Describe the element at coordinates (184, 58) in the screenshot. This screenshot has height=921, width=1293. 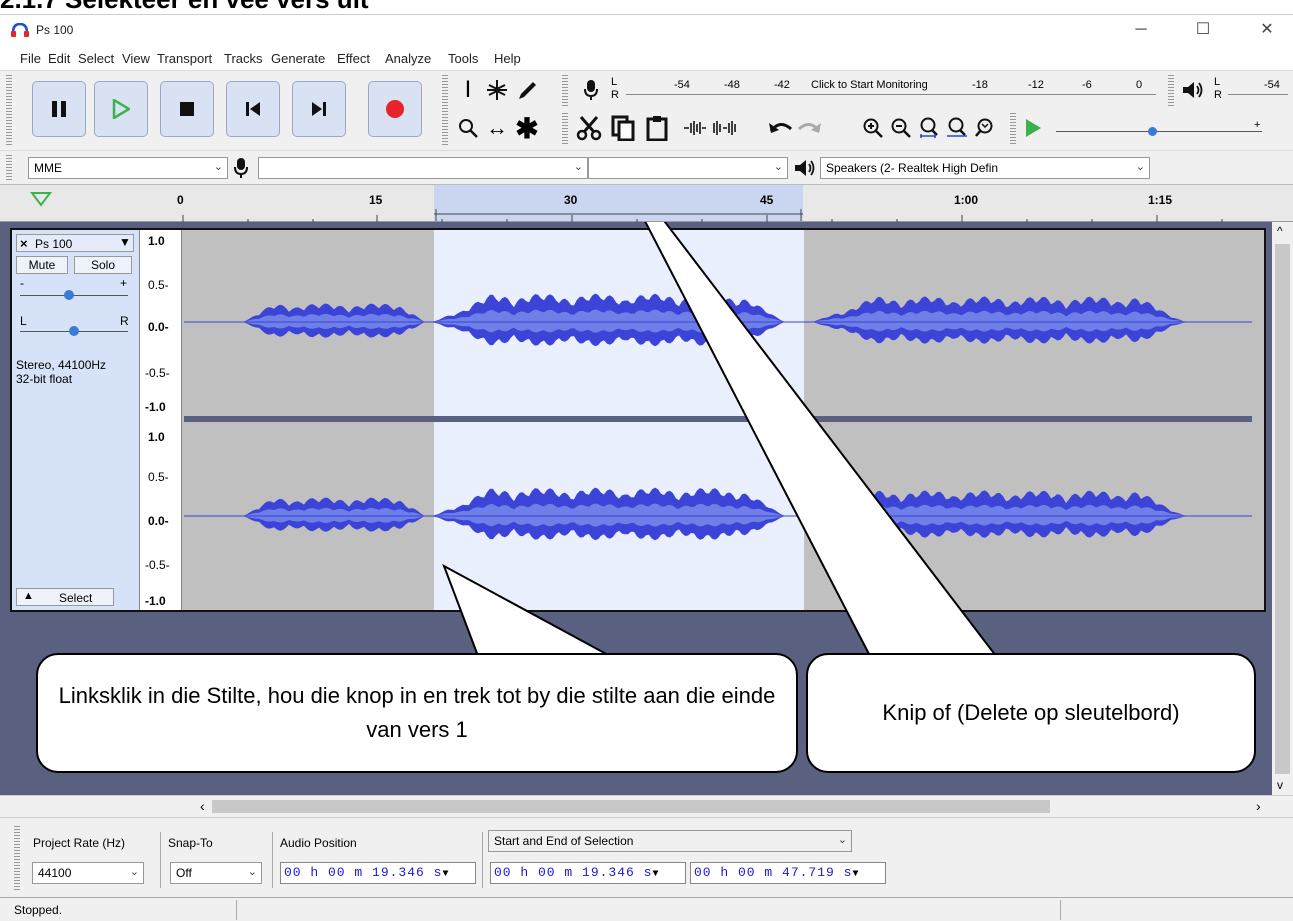
I see `menu-transport: Transport` at that location.